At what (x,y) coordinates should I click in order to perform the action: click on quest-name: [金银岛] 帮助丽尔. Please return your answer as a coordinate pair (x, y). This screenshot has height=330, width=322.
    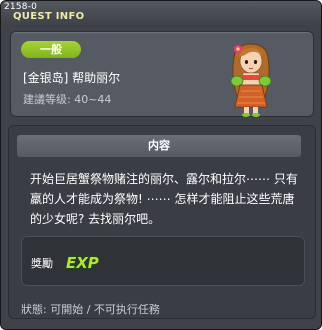
    Looking at the image, I should click on (72, 78).